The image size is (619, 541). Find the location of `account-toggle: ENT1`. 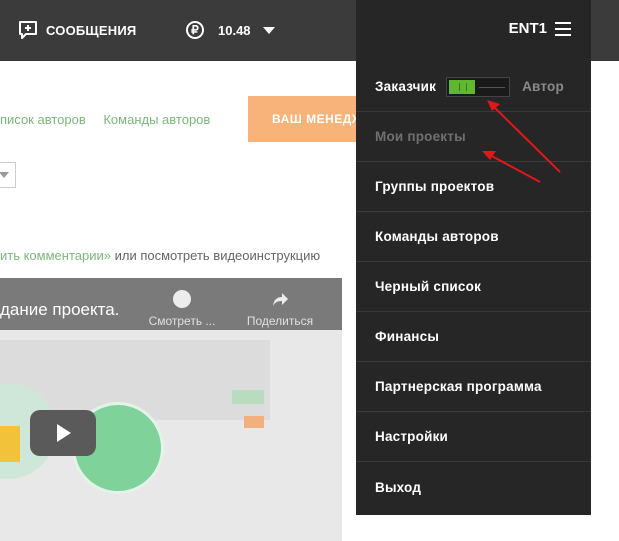

account-toggle: ENT1 is located at coordinates (540, 28).